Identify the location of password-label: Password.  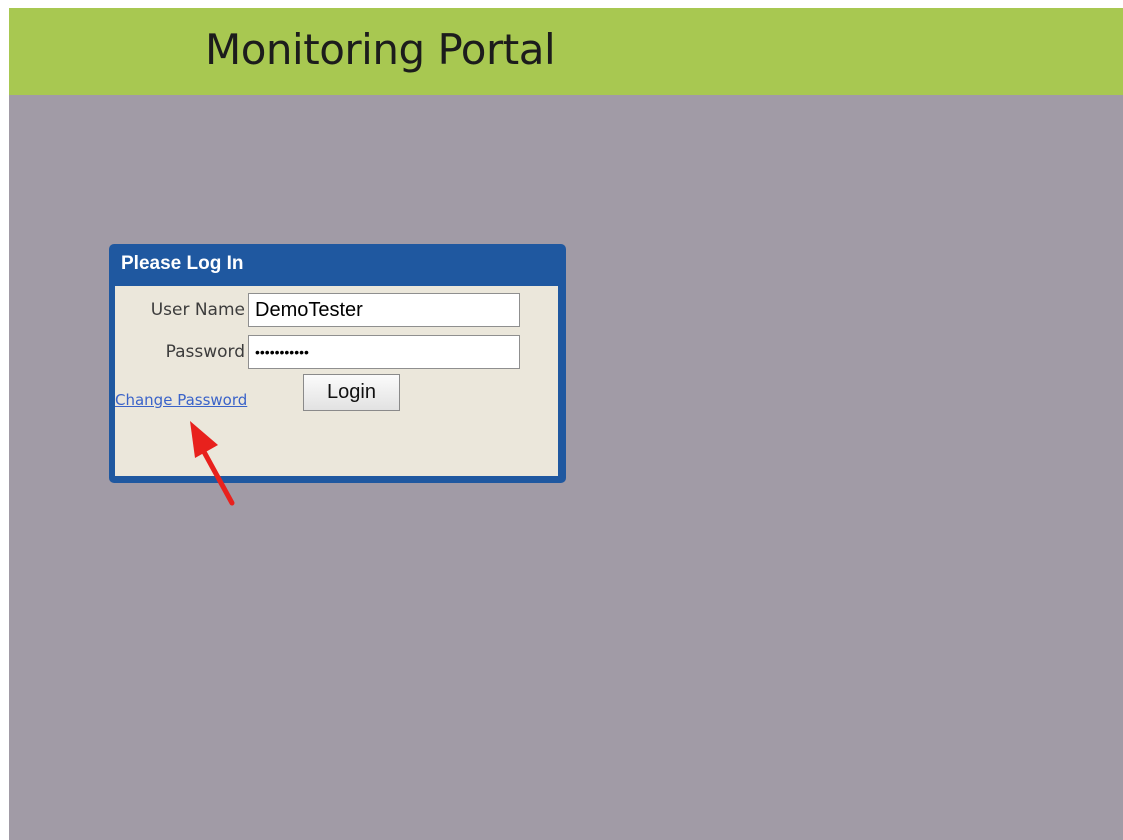
(205, 352).